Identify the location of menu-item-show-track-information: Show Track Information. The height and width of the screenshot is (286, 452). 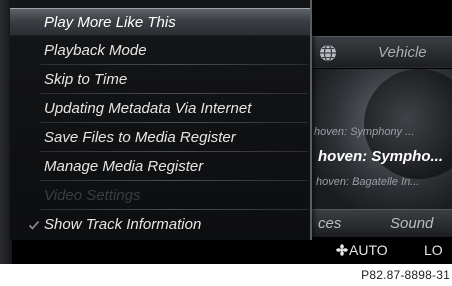
(160, 225).